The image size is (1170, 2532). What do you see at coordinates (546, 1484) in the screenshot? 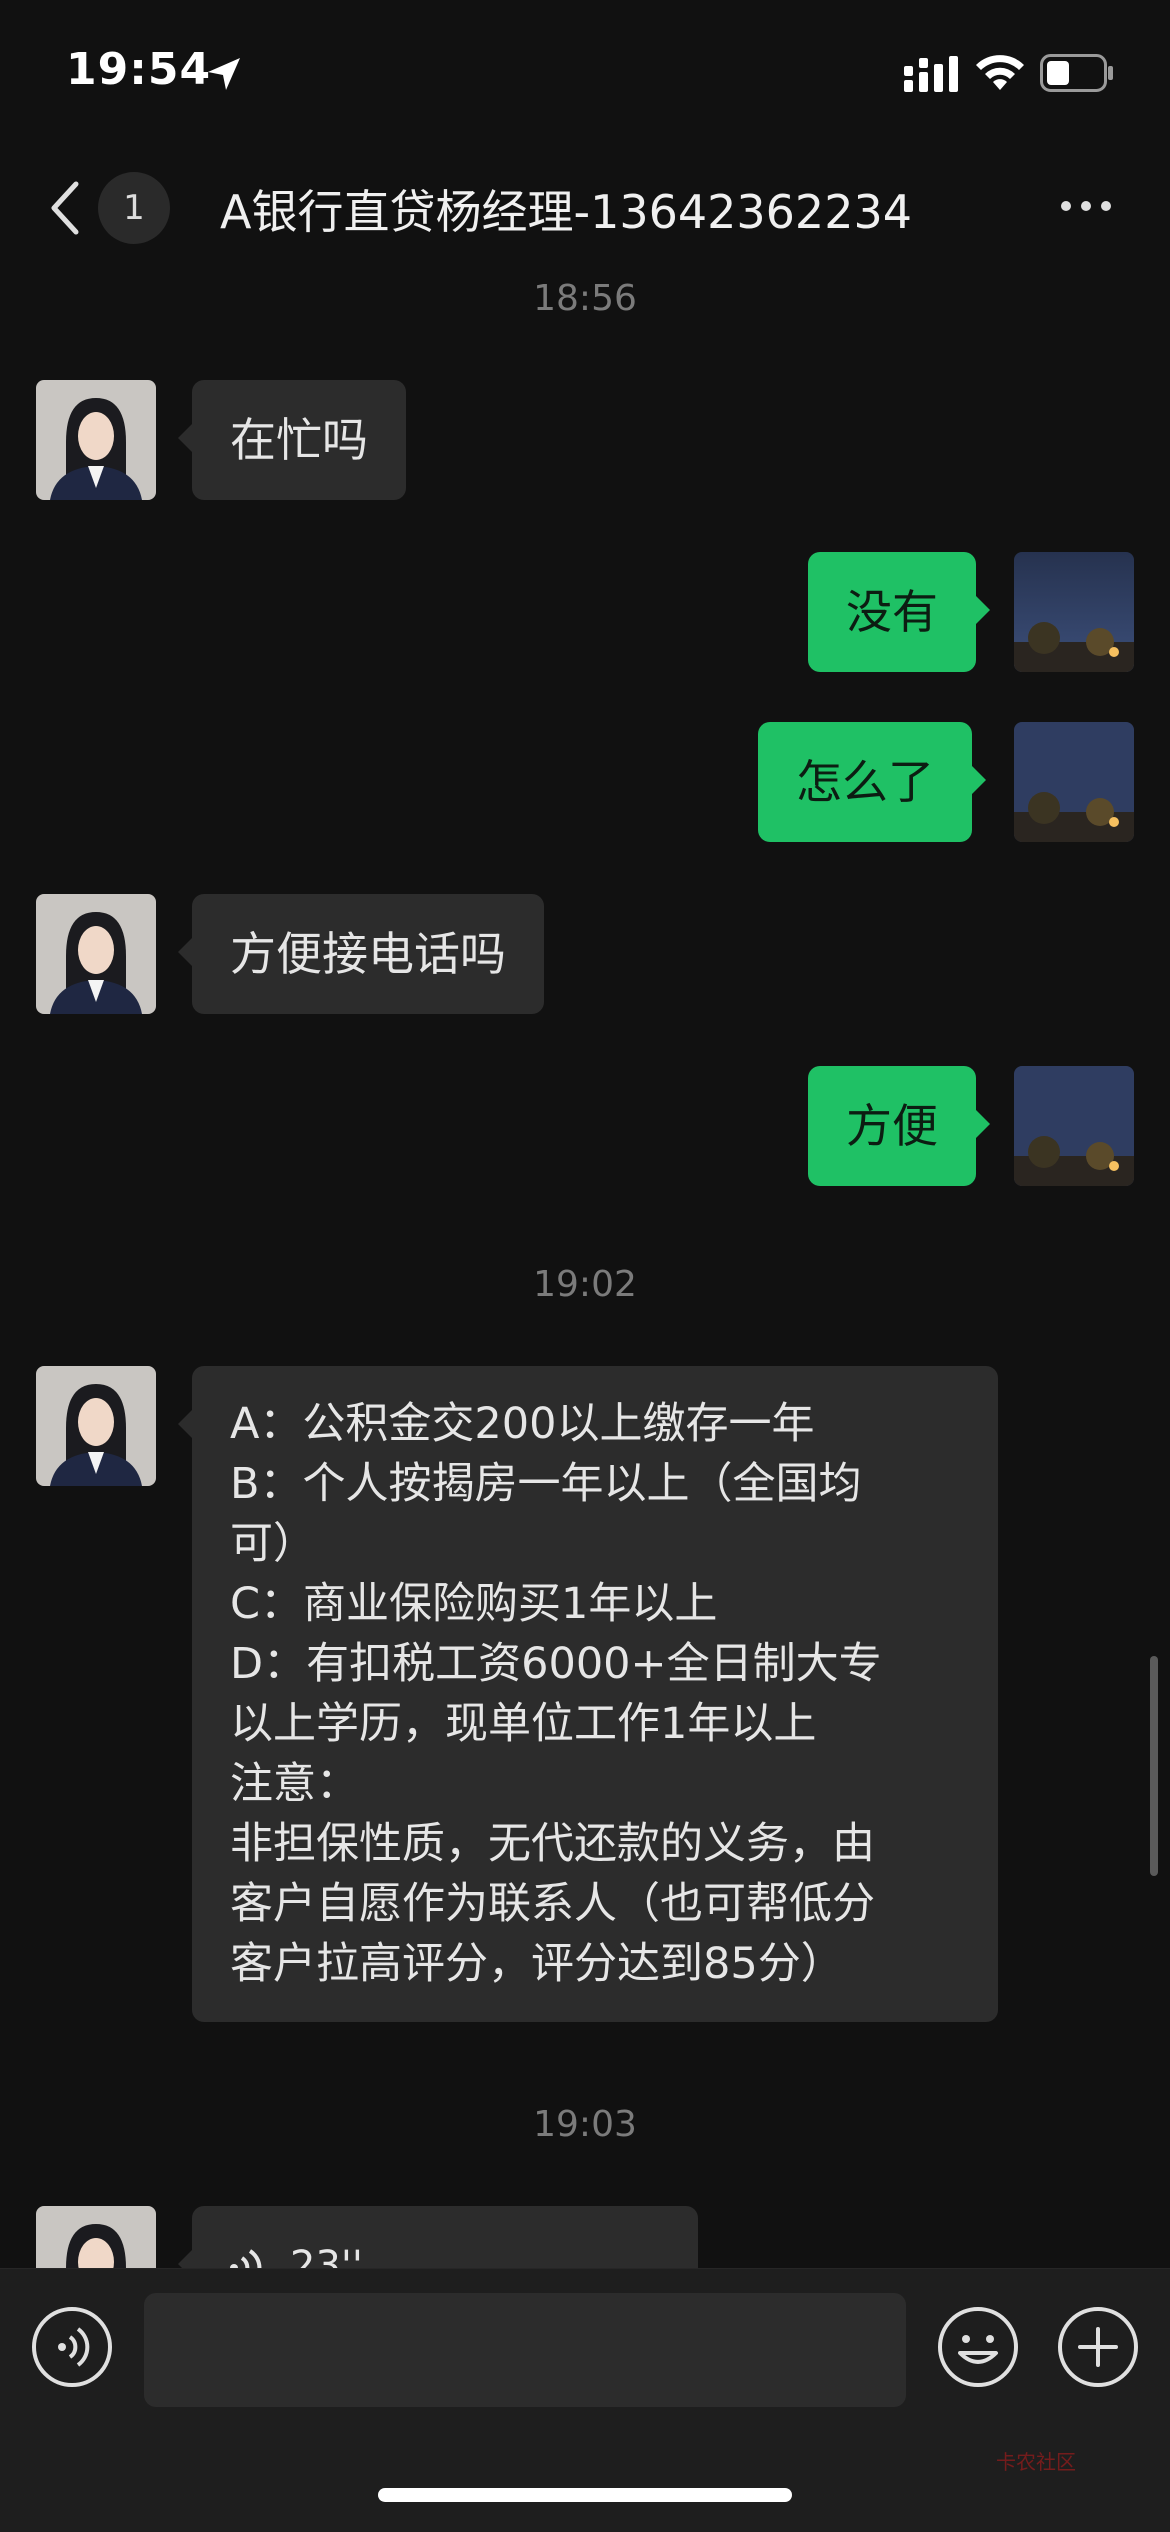
I see `message-text-line: B：个人按揭房一年以上（全国均` at bounding box center [546, 1484].